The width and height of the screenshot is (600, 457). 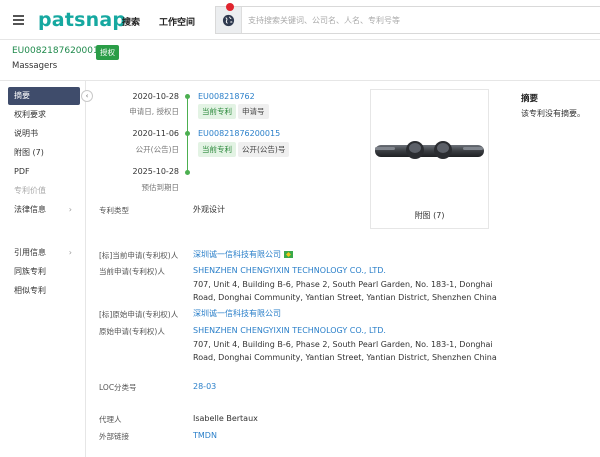 I want to click on sidebar-item-description: 说明书, so click(x=45, y=134).